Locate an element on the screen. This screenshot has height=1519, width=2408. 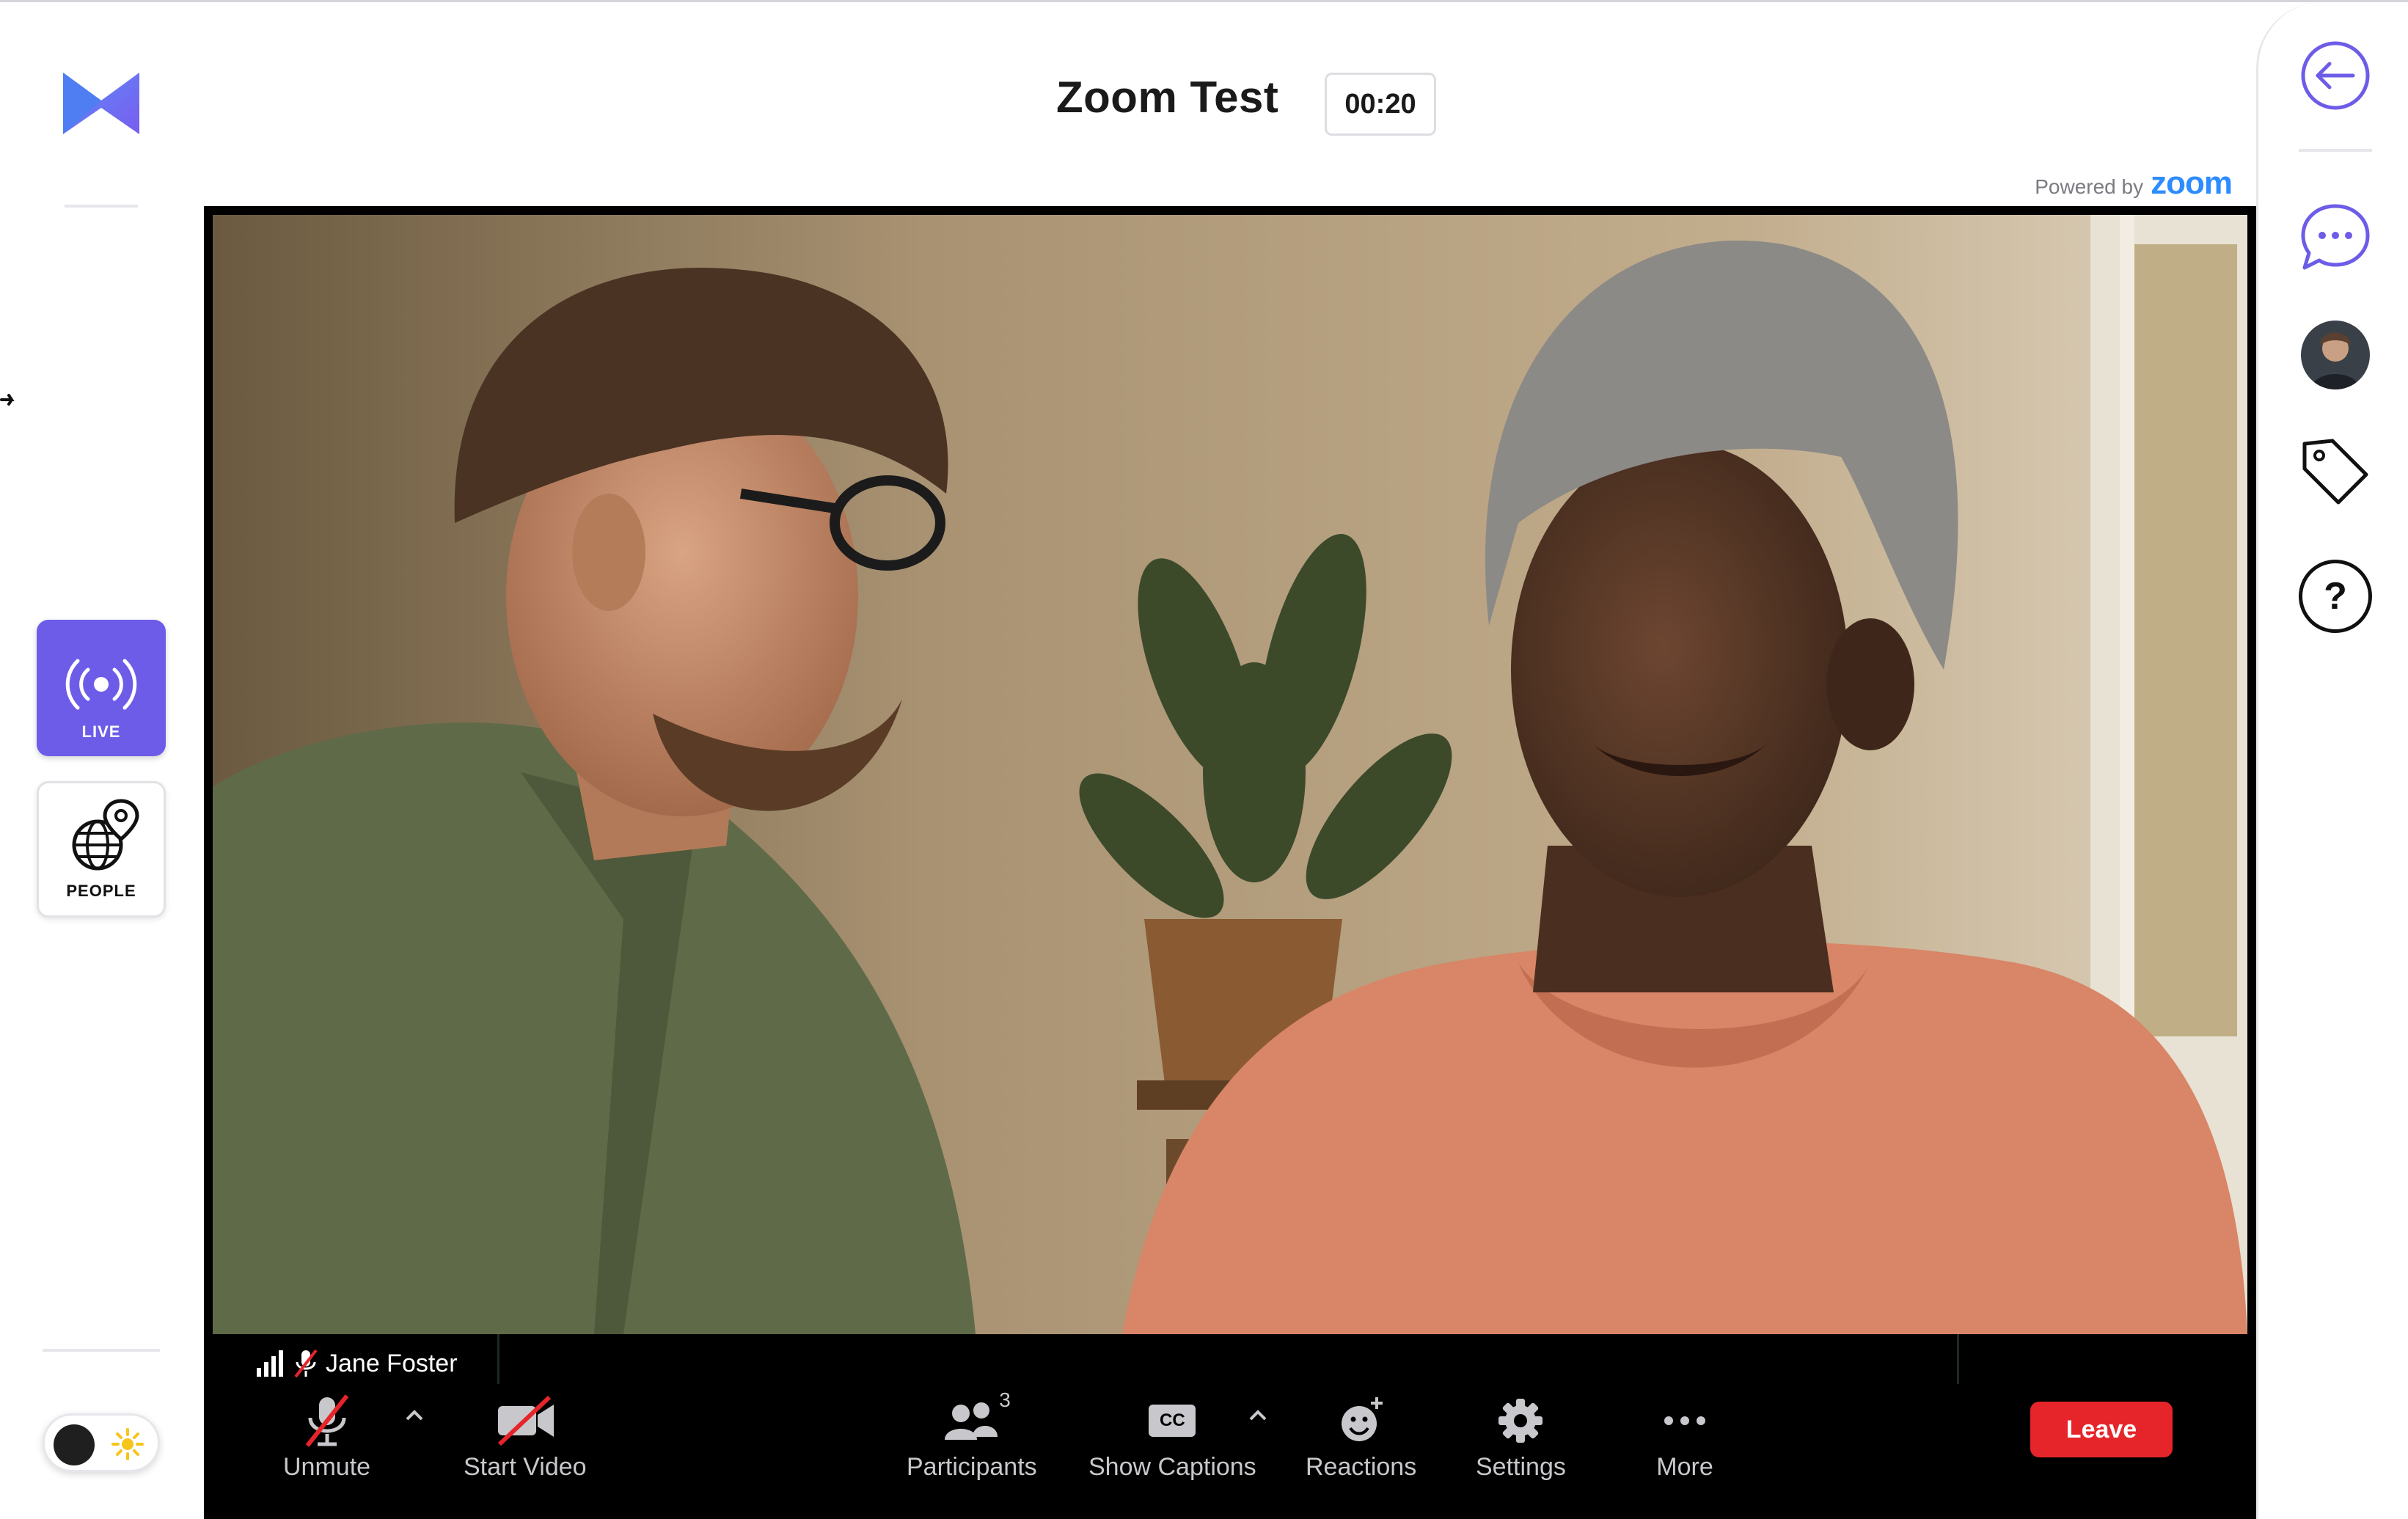
help-button: ? is located at coordinates (2335, 596).